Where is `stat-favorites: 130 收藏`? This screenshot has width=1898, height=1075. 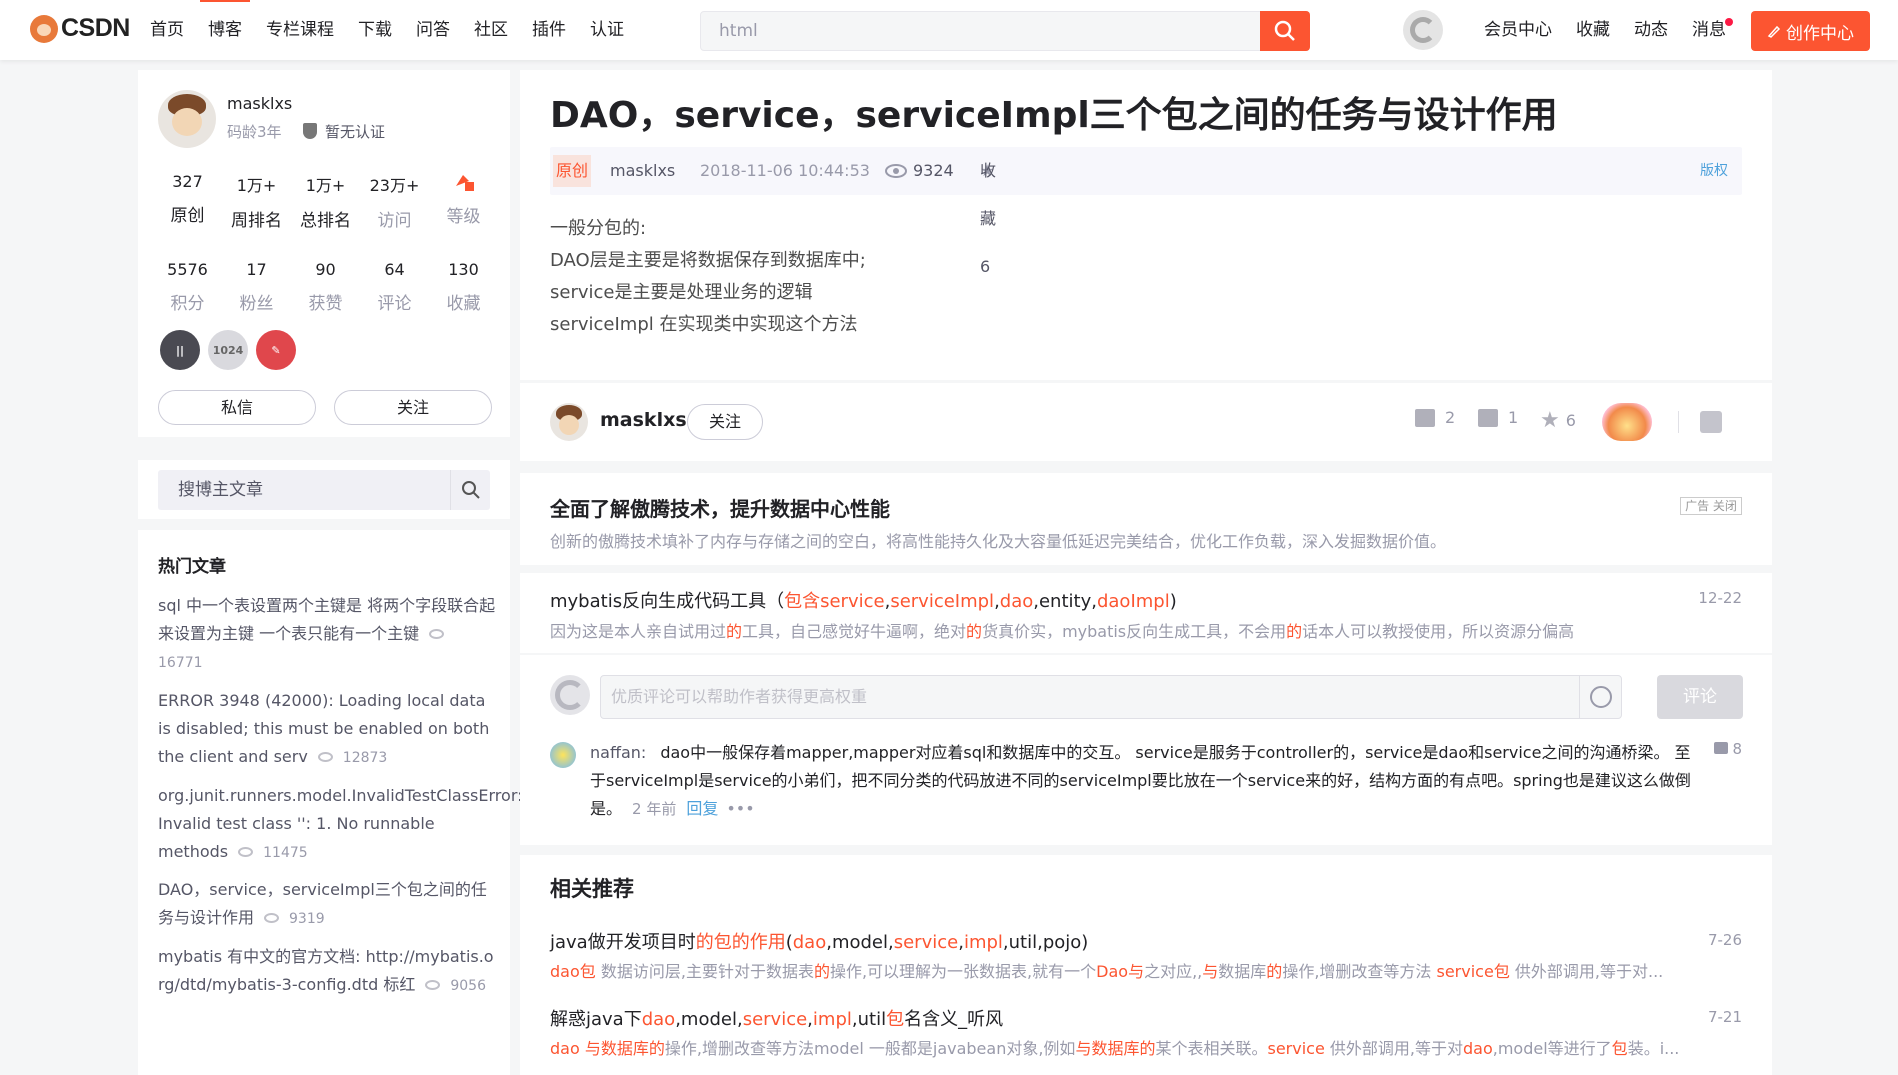
stat-favorites: 130 收藏 is located at coordinates (463, 287).